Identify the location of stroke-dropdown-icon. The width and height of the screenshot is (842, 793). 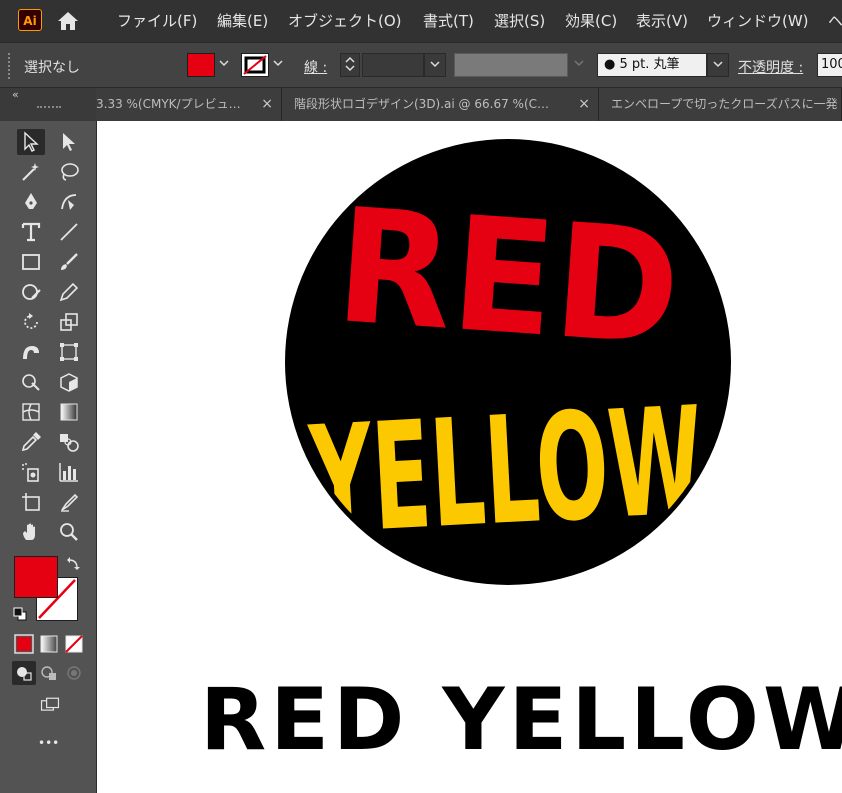
(278, 65).